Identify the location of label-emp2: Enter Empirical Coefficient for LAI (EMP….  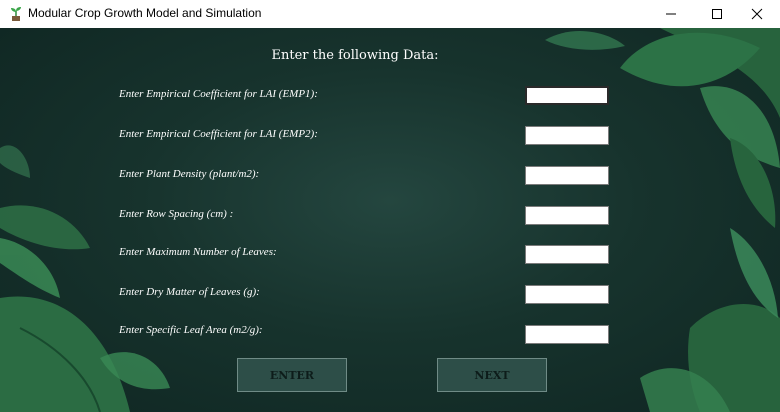
(218, 134).